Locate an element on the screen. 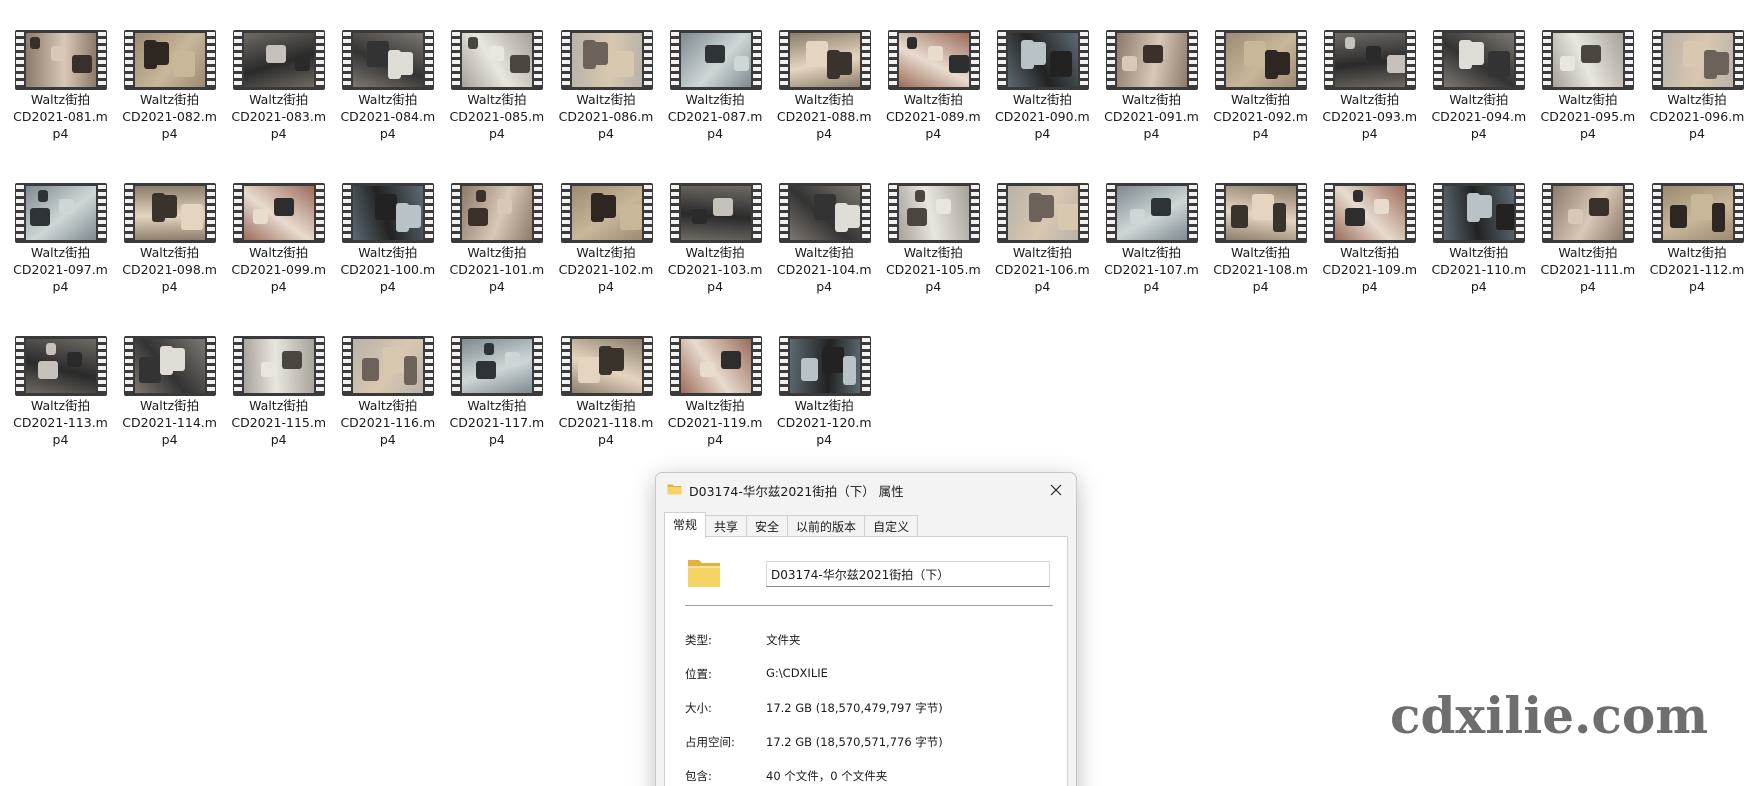 The width and height of the screenshot is (1752, 786). file-item: Waltz街拍 CD2021-119.m p4 is located at coordinates (715, 377).